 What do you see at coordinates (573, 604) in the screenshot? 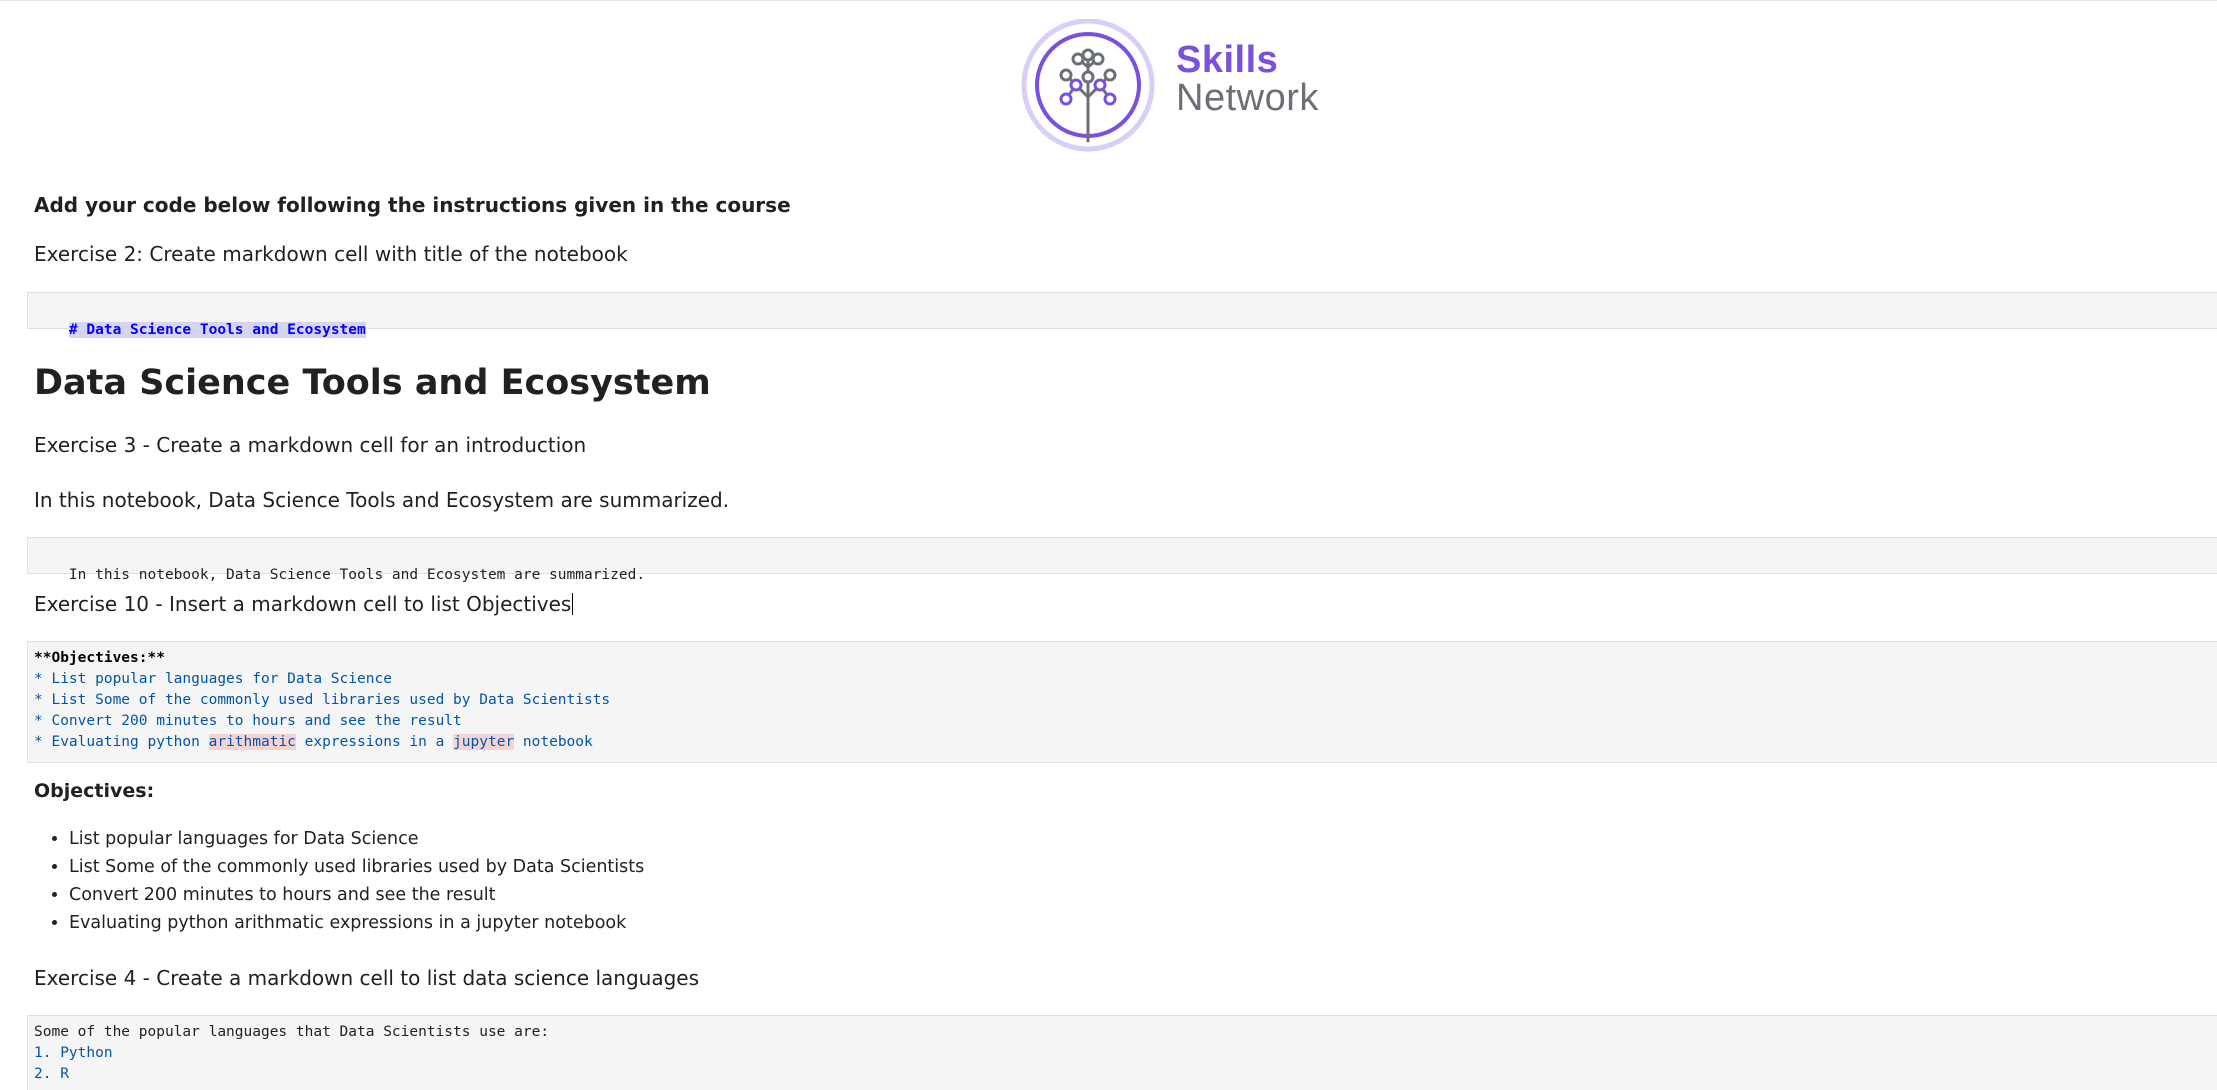
I see `text-cursor` at bounding box center [573, 604].